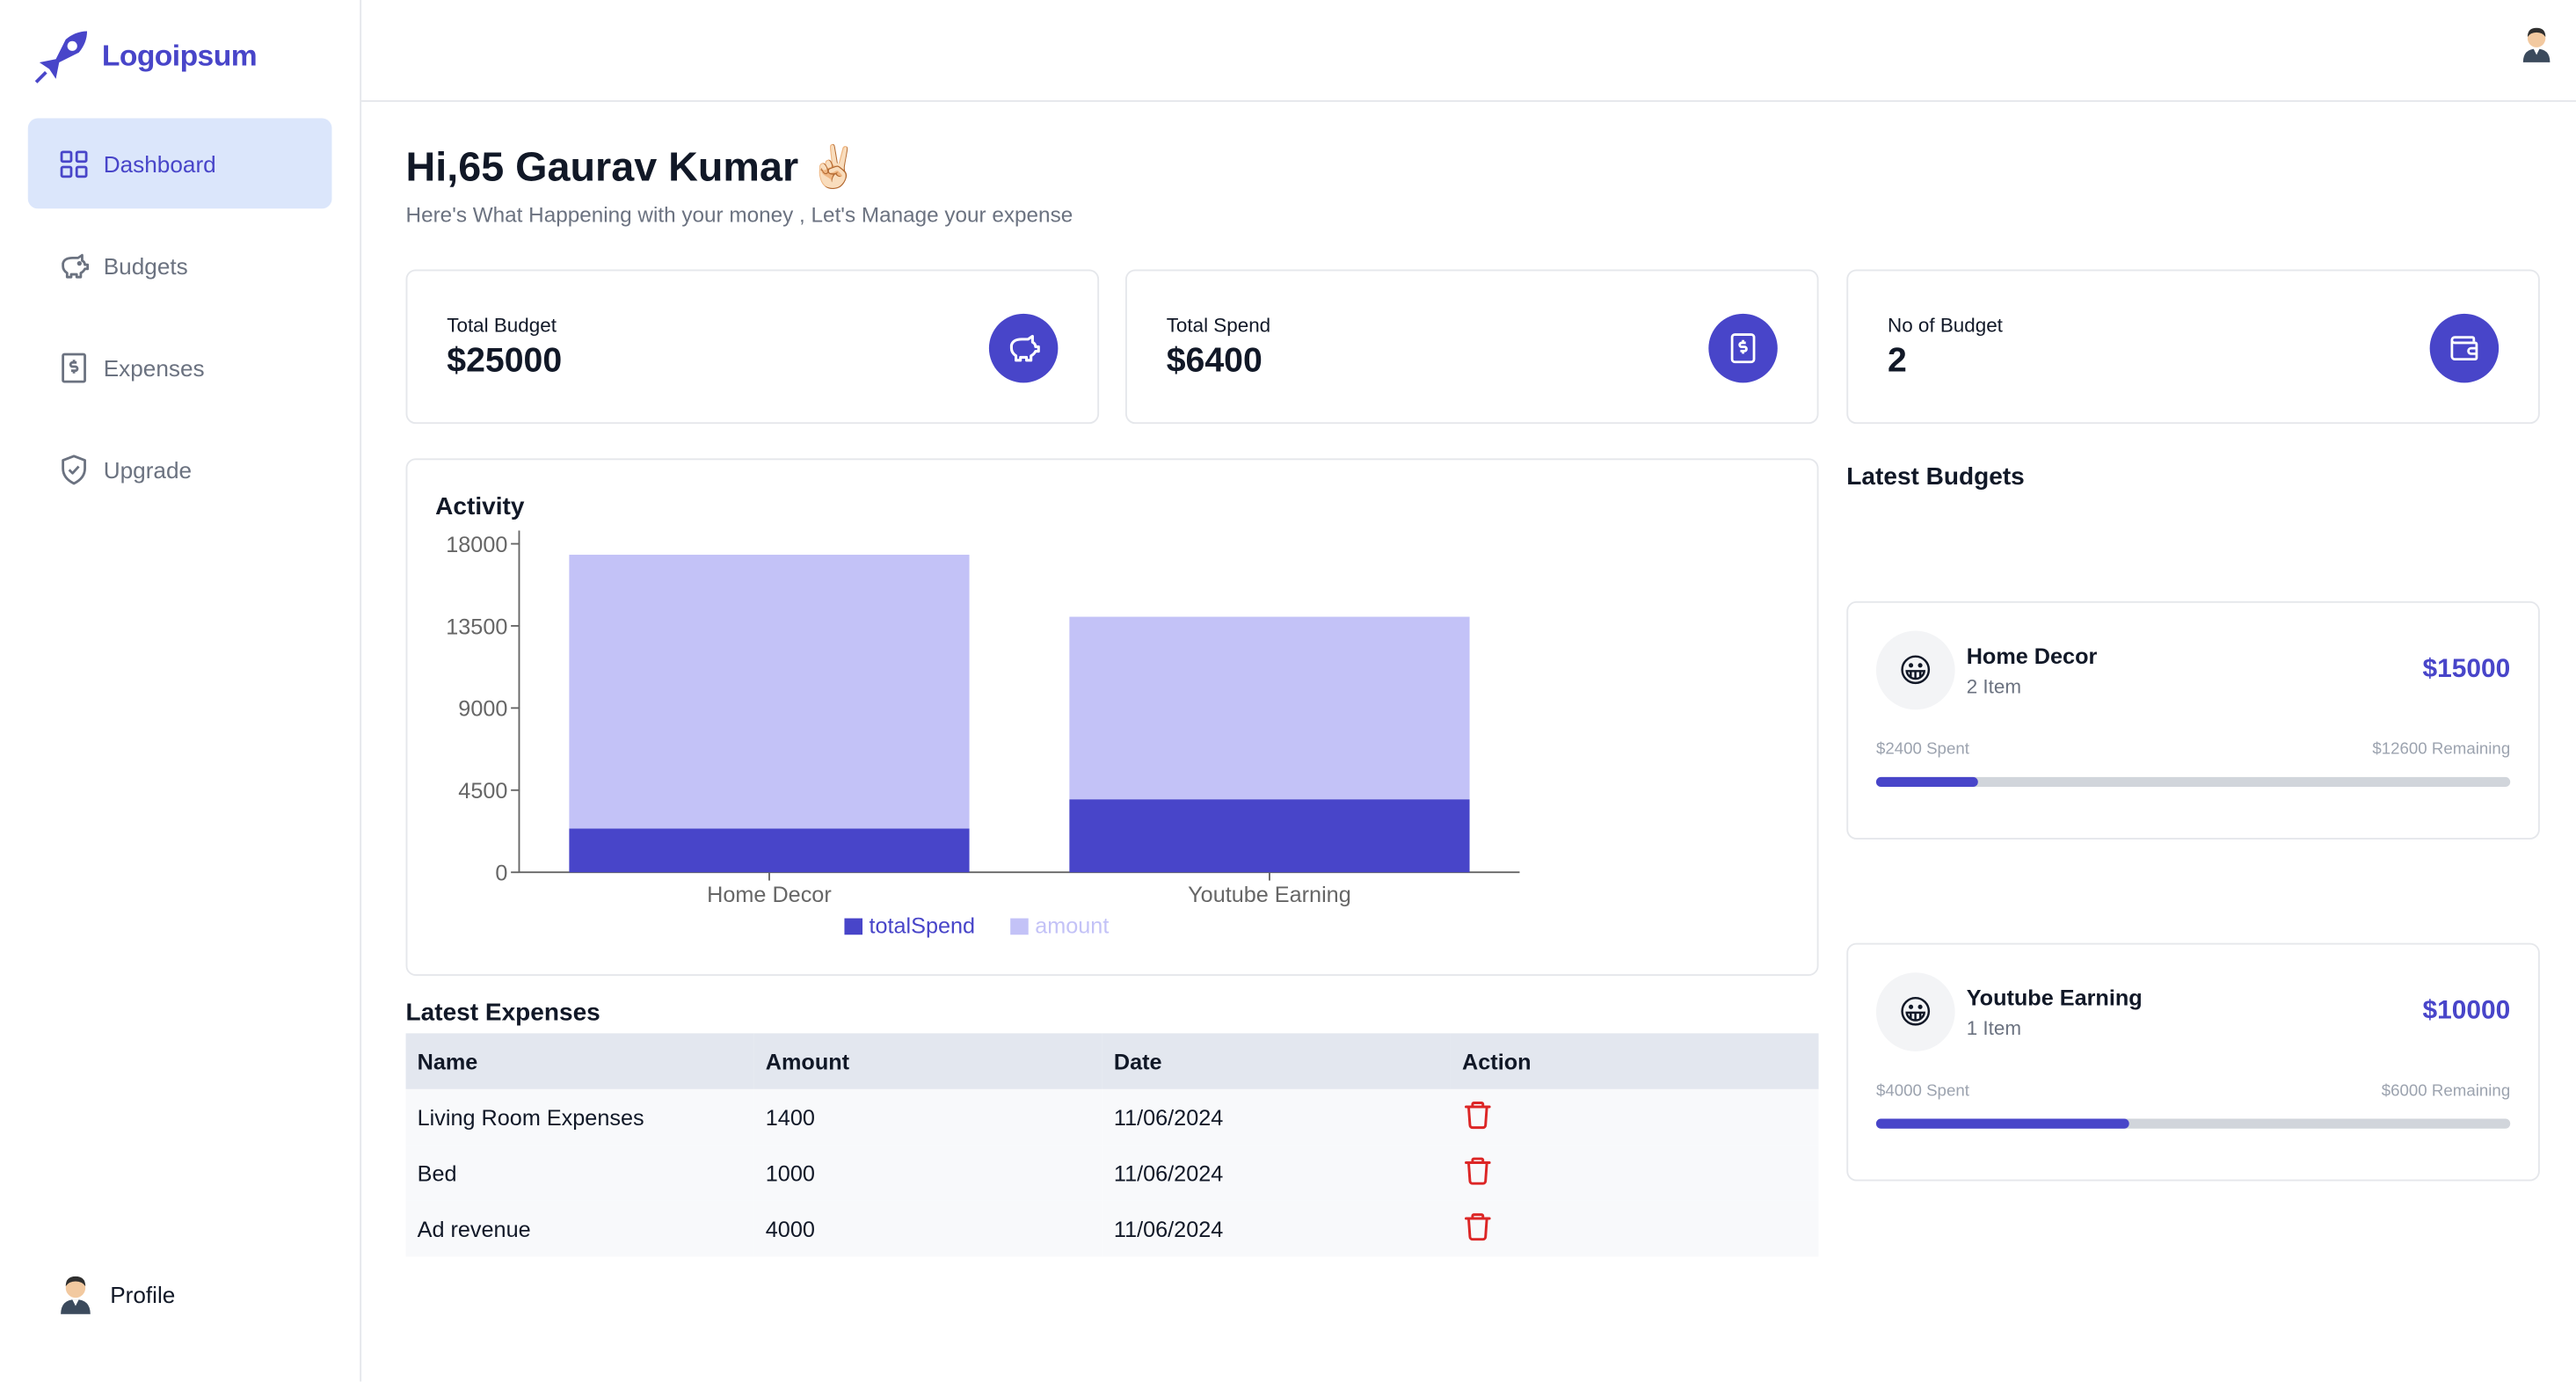 The image size is (2576, 1382). Describe the element at coordinates (2466, 1011) in the screenshot. I see `budget-amount: $10000` at that location.